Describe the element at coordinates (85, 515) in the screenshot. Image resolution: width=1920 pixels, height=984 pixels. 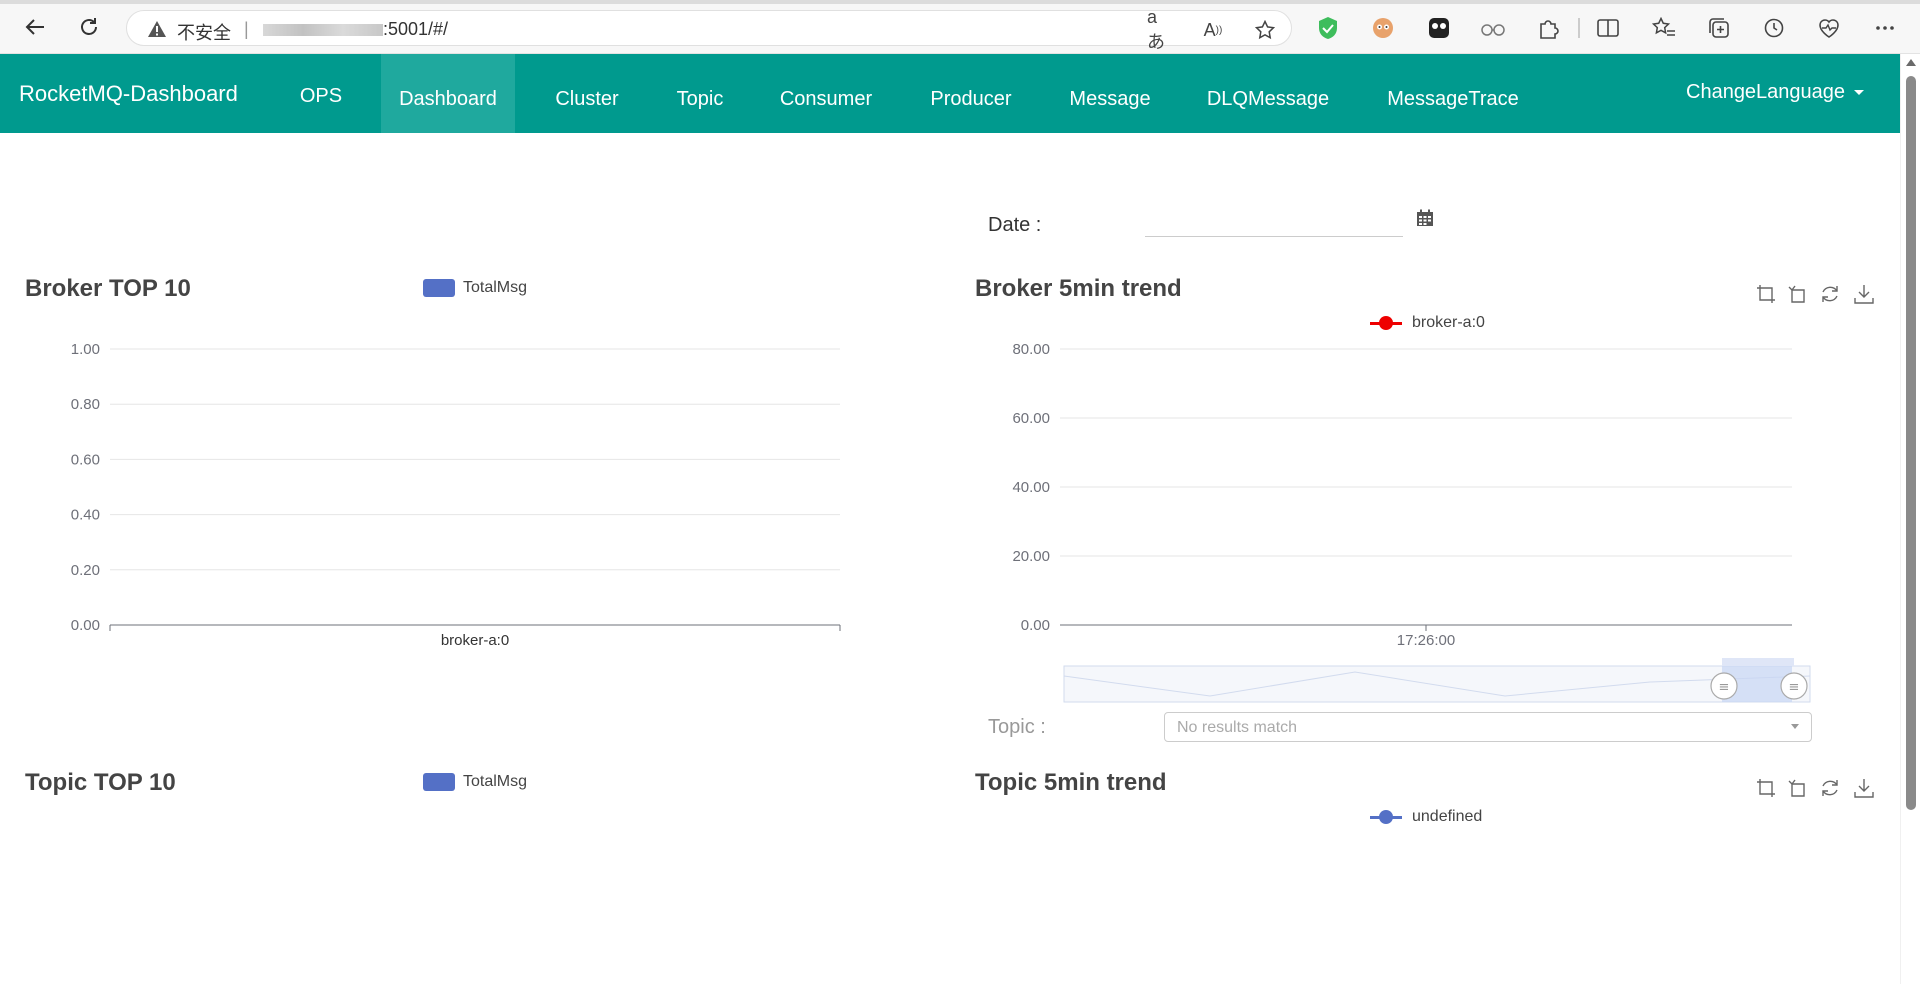
I see `y-tick-label: 0.40` at that location.